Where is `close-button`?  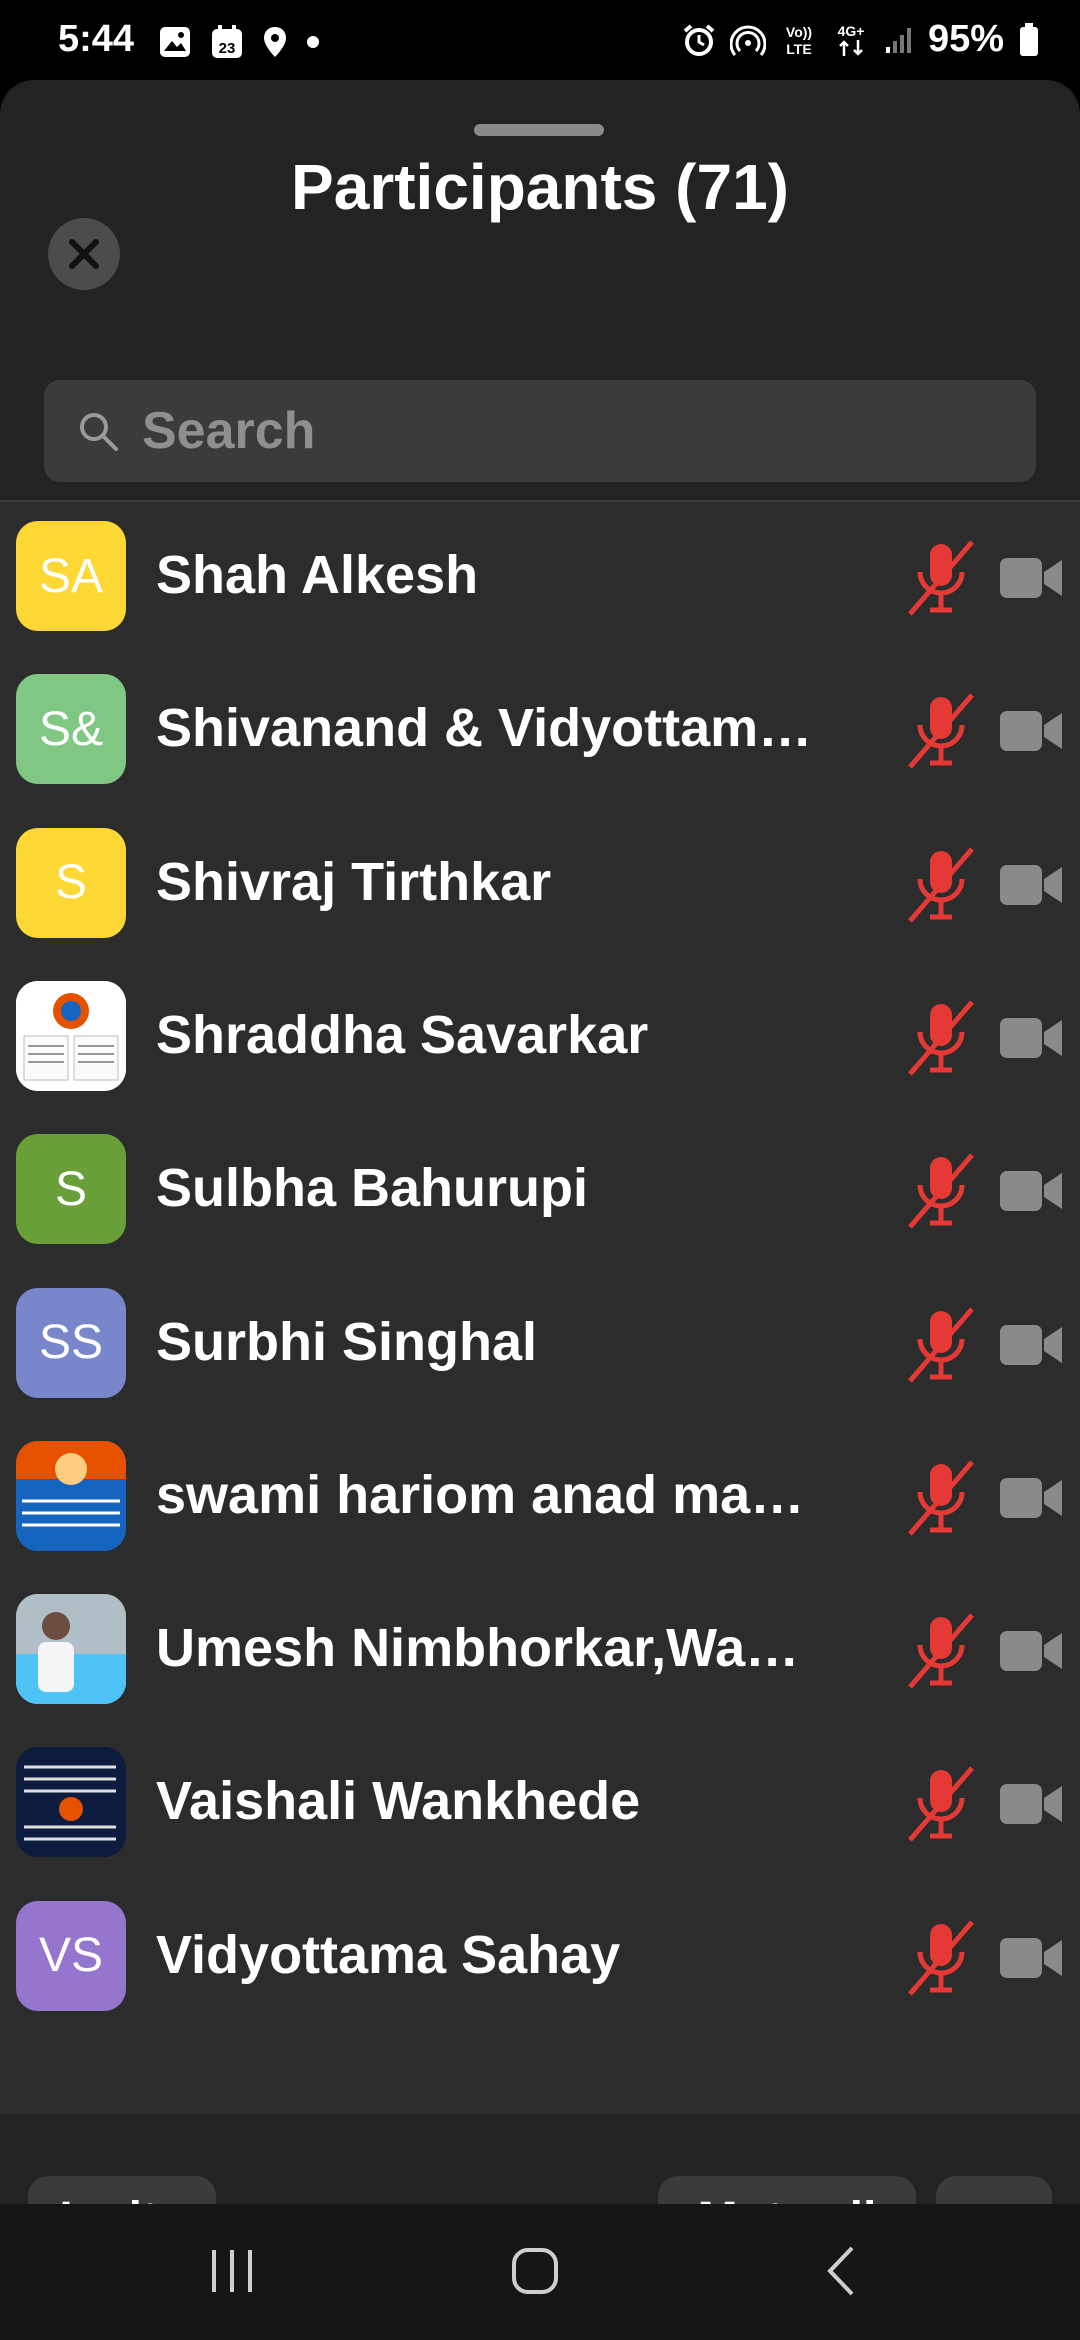
close-button is located at coordinates (84, 254).